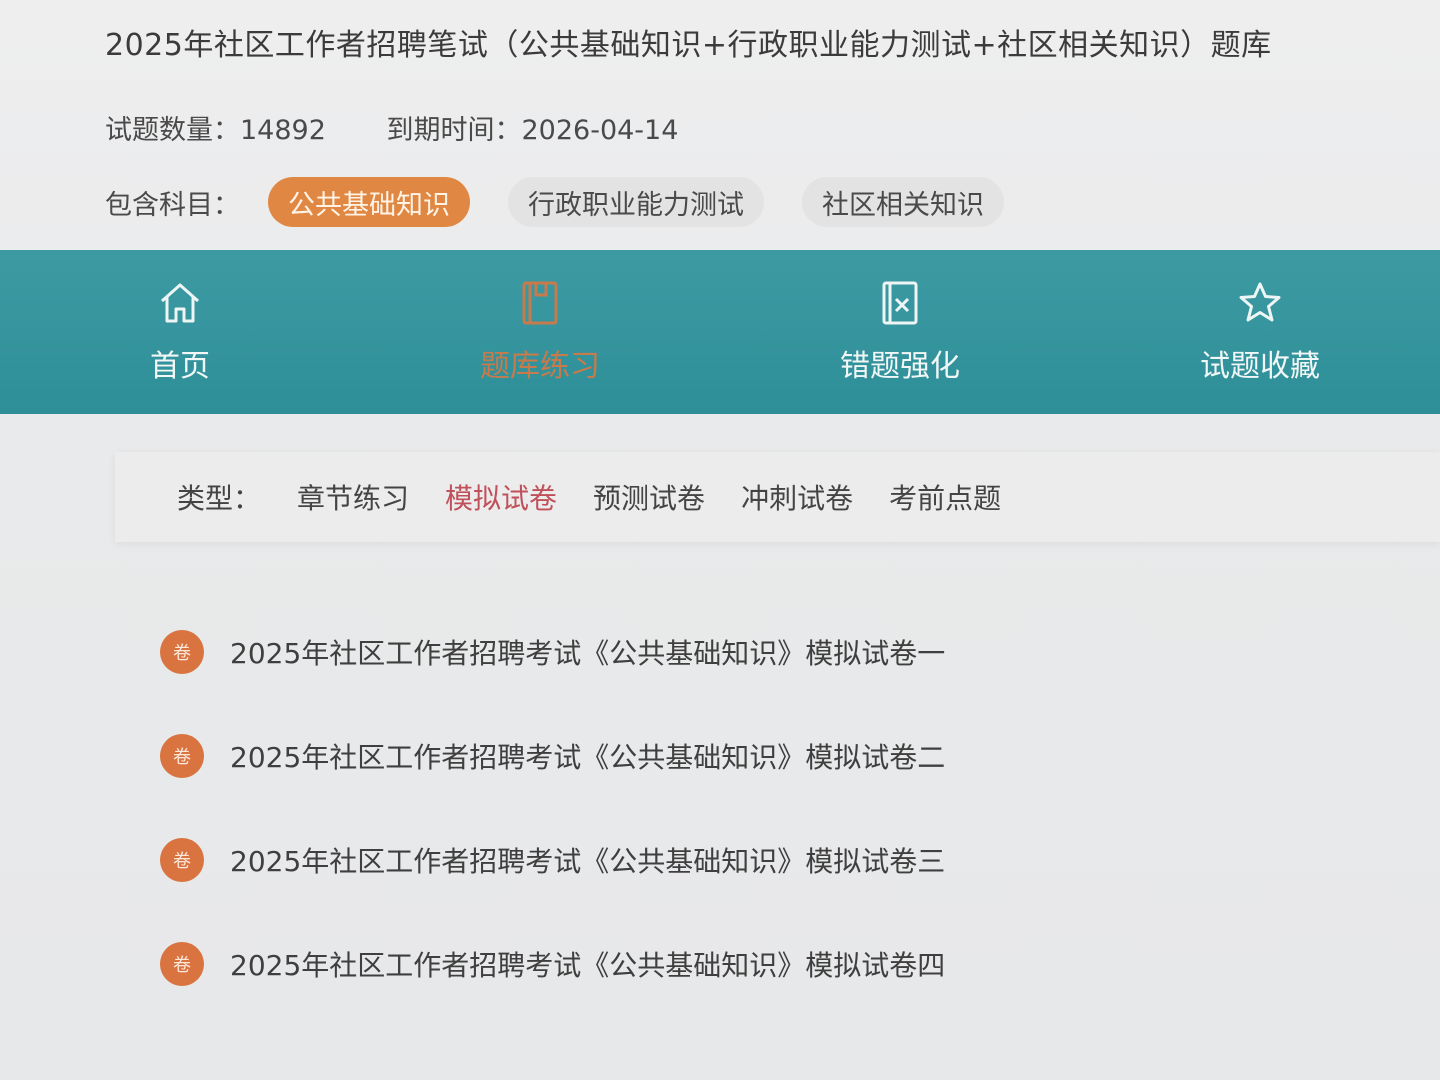  I want to click on list-item: 卷 2025年社区工作者招聘考试《公共基础知识》模拟试卷二, so click(710, 756).